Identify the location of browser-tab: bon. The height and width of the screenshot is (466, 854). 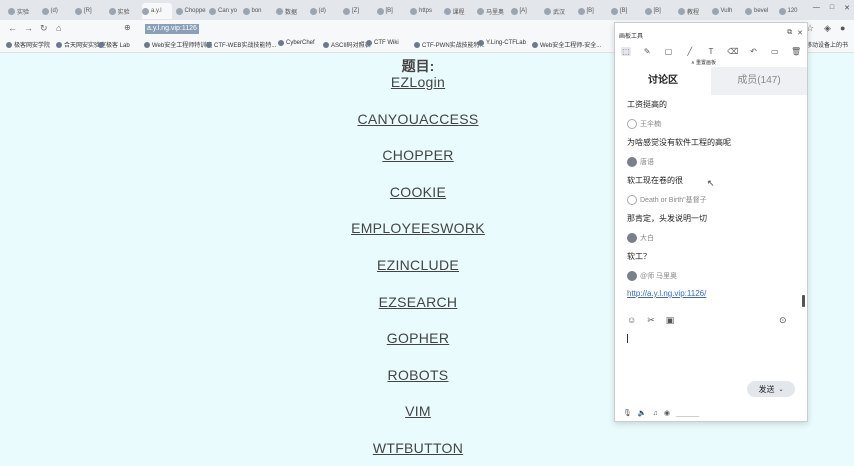
(257, 11).